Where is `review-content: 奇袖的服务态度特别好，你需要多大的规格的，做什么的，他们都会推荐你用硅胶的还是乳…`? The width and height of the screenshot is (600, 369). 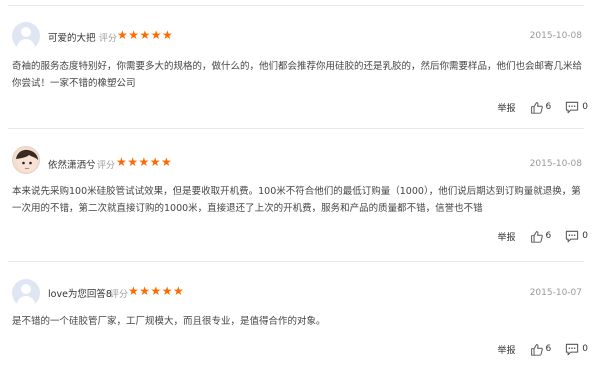 review-content: 奇袖的服务态度特别好，你需要多大的规格的，做什么的，他们都会推荐你用硅胶的还是乳… is located at coordinates (297, 75).